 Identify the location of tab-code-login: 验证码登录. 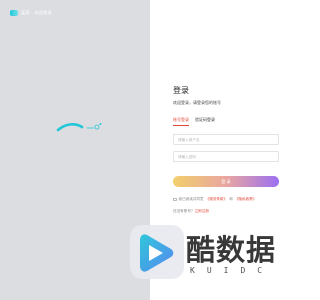
(205, 121).